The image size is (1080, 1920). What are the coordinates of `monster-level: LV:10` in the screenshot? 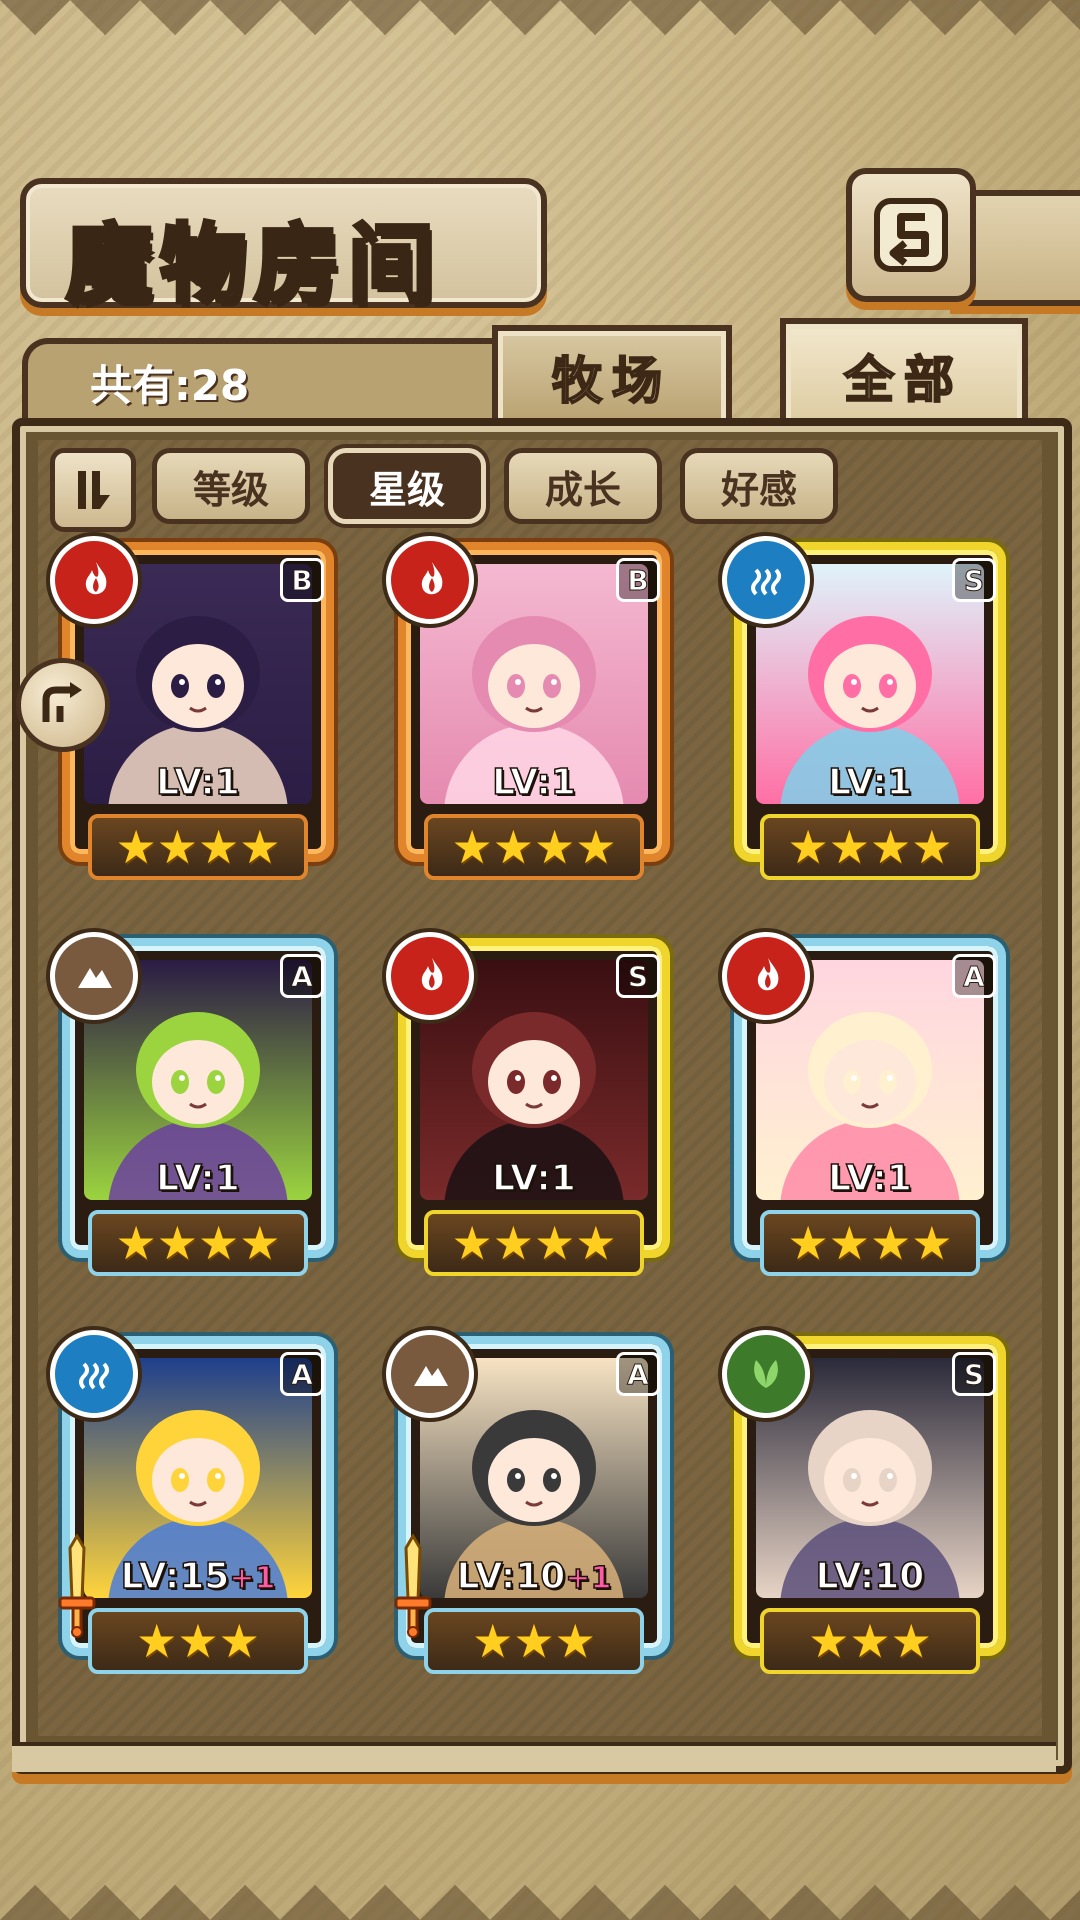 It's located at (870, 1576).